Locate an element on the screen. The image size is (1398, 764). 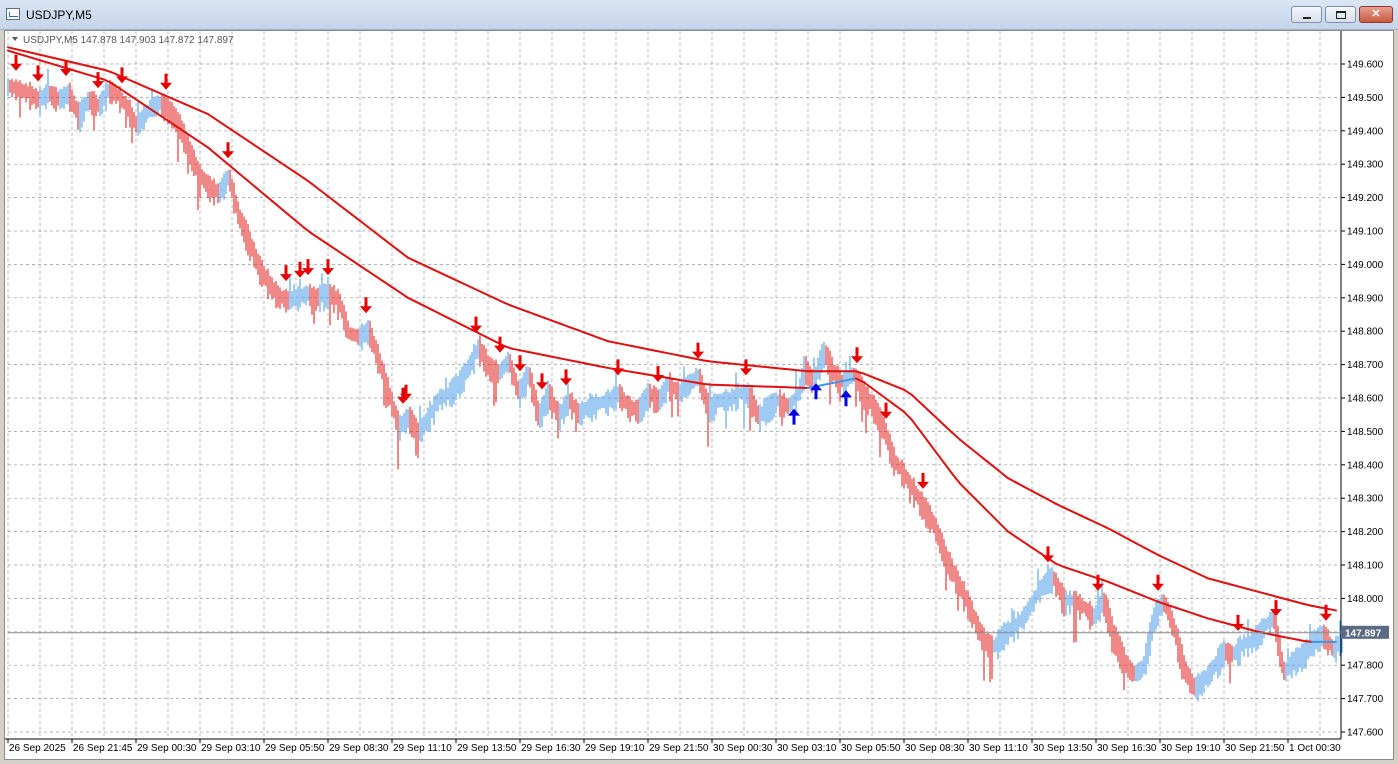
time-tick-label: 30 Sep 13:50 is located at coordinates (1063, 748).